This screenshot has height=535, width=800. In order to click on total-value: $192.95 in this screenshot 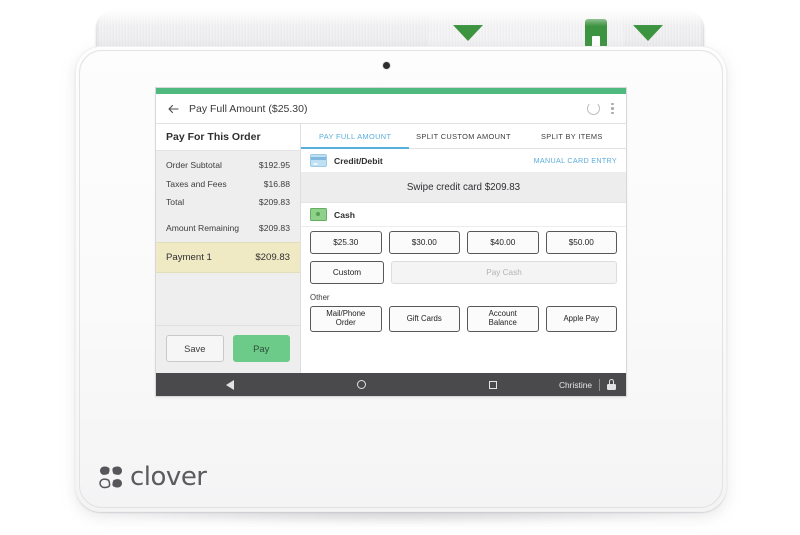, I will do `click(274, 165)`.